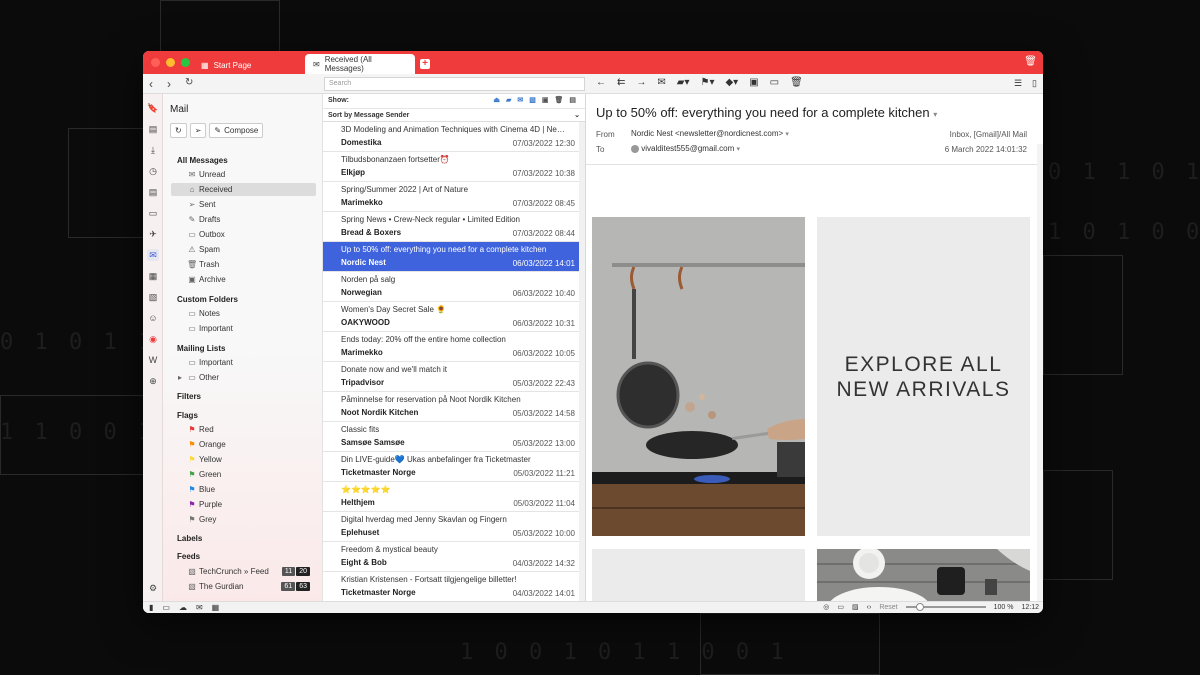  I want to click on mail-status-icon: ✉, so click(199, 607).